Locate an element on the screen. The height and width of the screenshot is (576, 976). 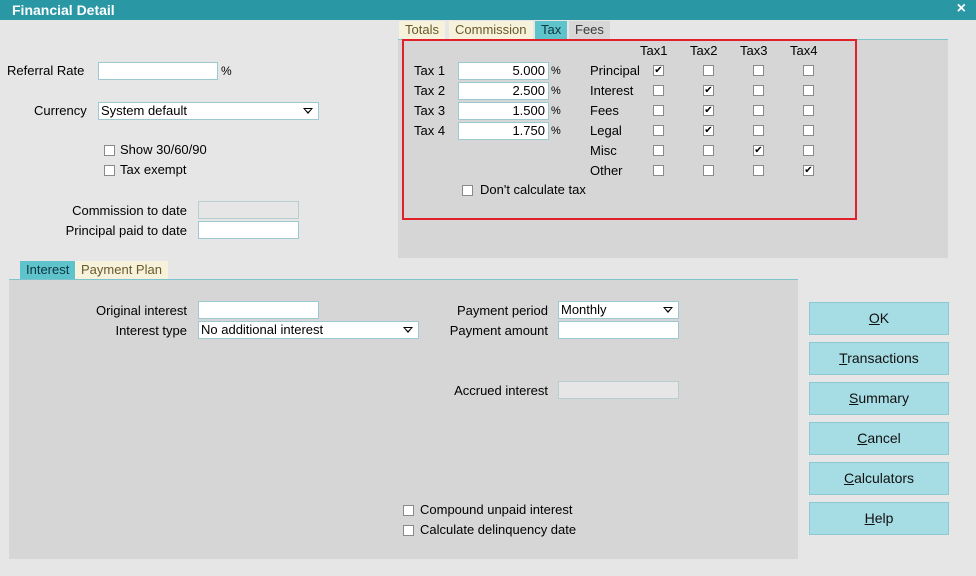
chevron-down-icon is located at coordinates (668, 310).